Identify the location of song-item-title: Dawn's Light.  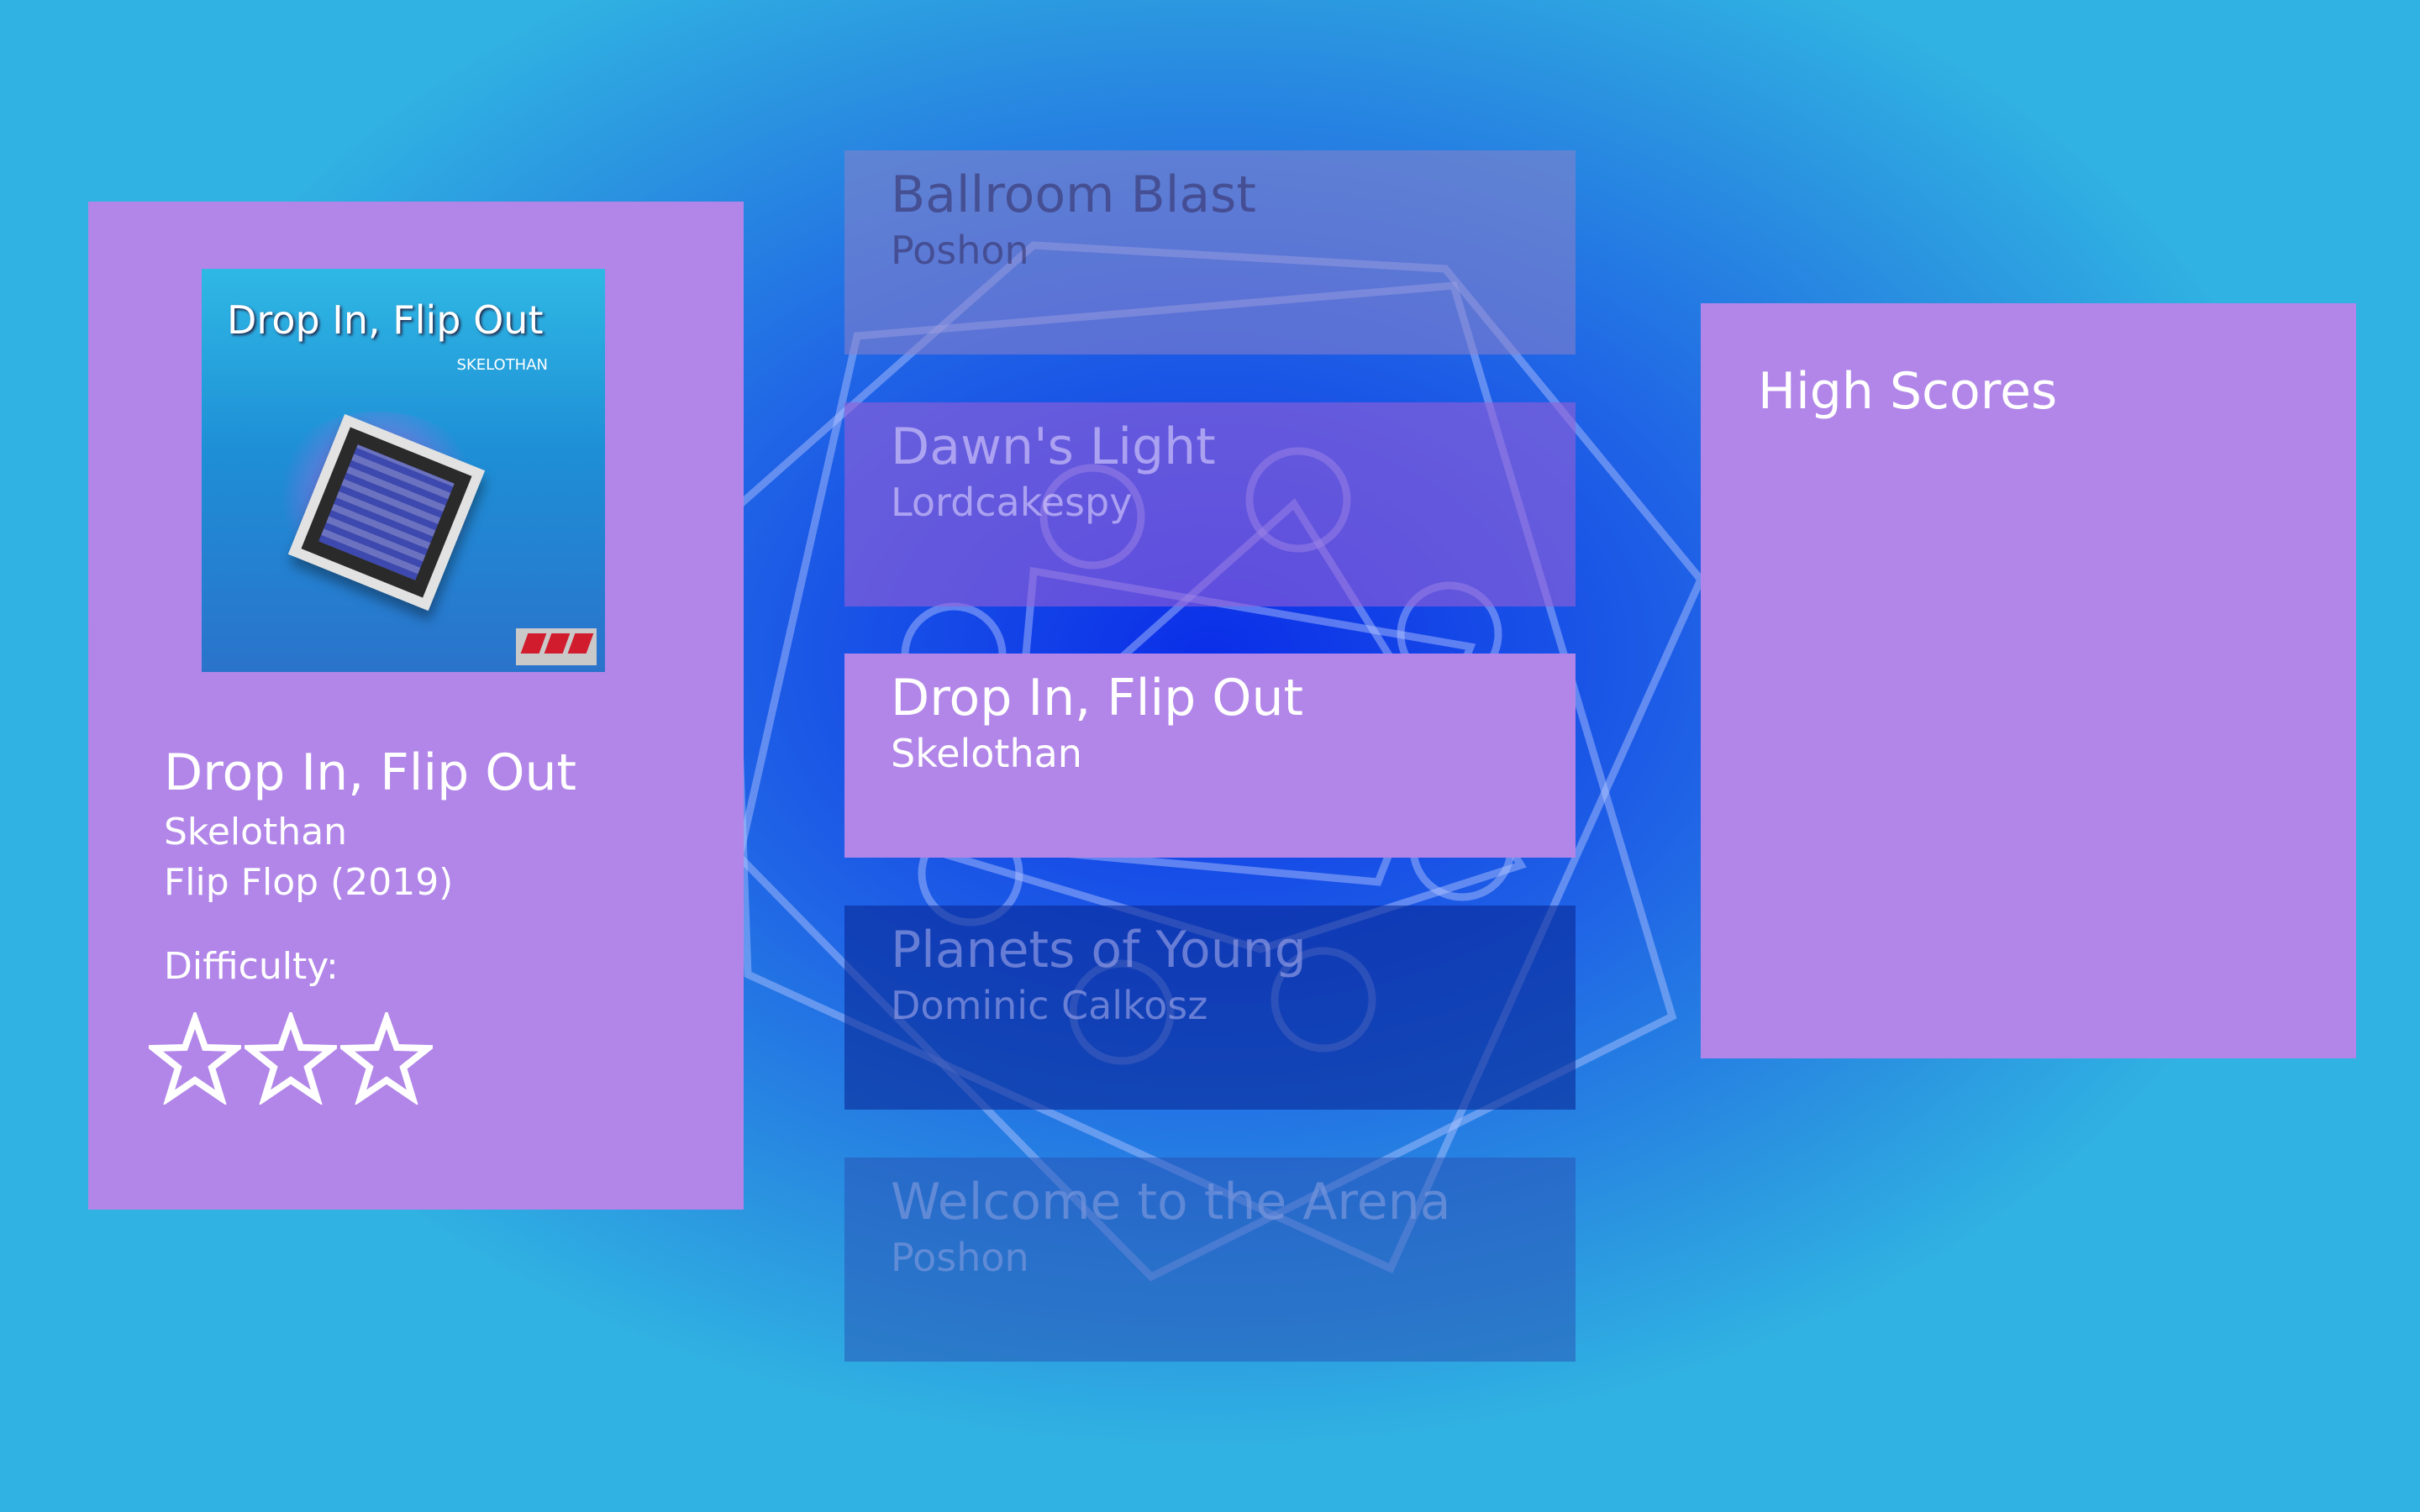
(1053, 446).